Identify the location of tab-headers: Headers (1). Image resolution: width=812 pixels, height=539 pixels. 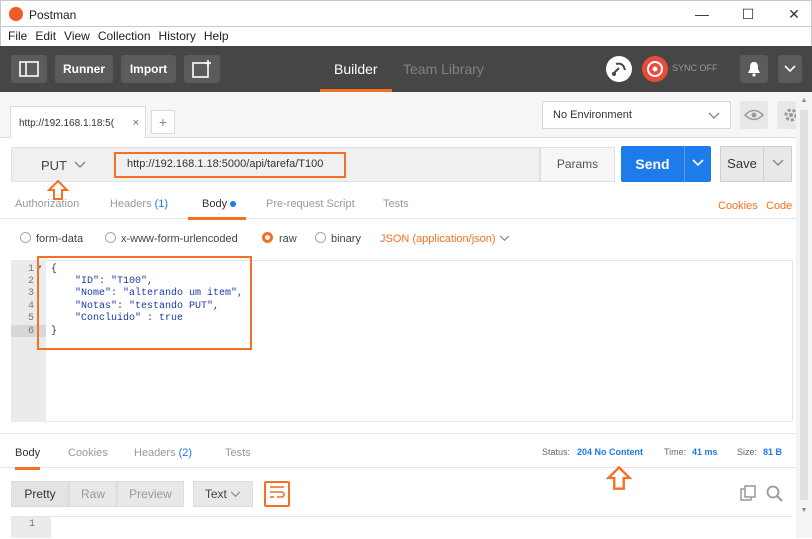
(139, 204).